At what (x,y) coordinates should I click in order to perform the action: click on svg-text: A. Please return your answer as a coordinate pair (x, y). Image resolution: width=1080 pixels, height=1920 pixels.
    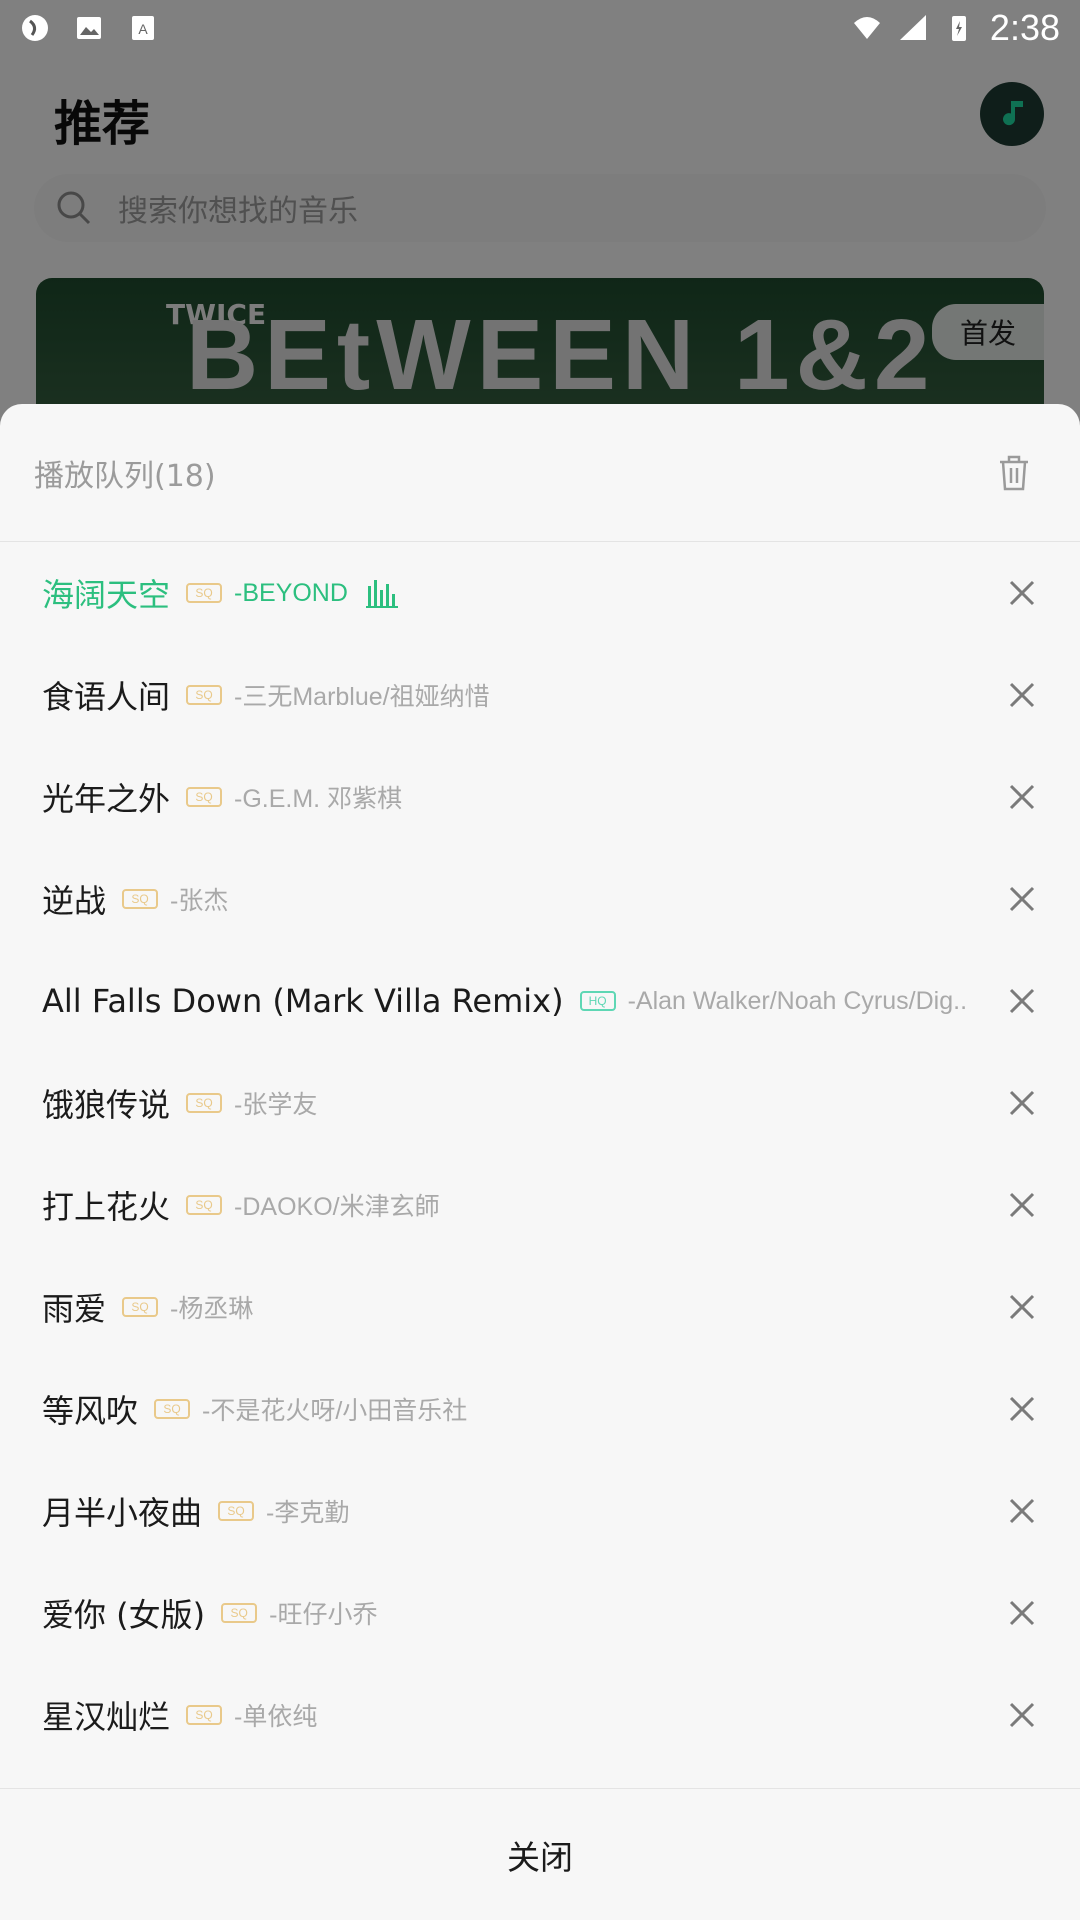
    Looking at the image, I should click on (143, 29).